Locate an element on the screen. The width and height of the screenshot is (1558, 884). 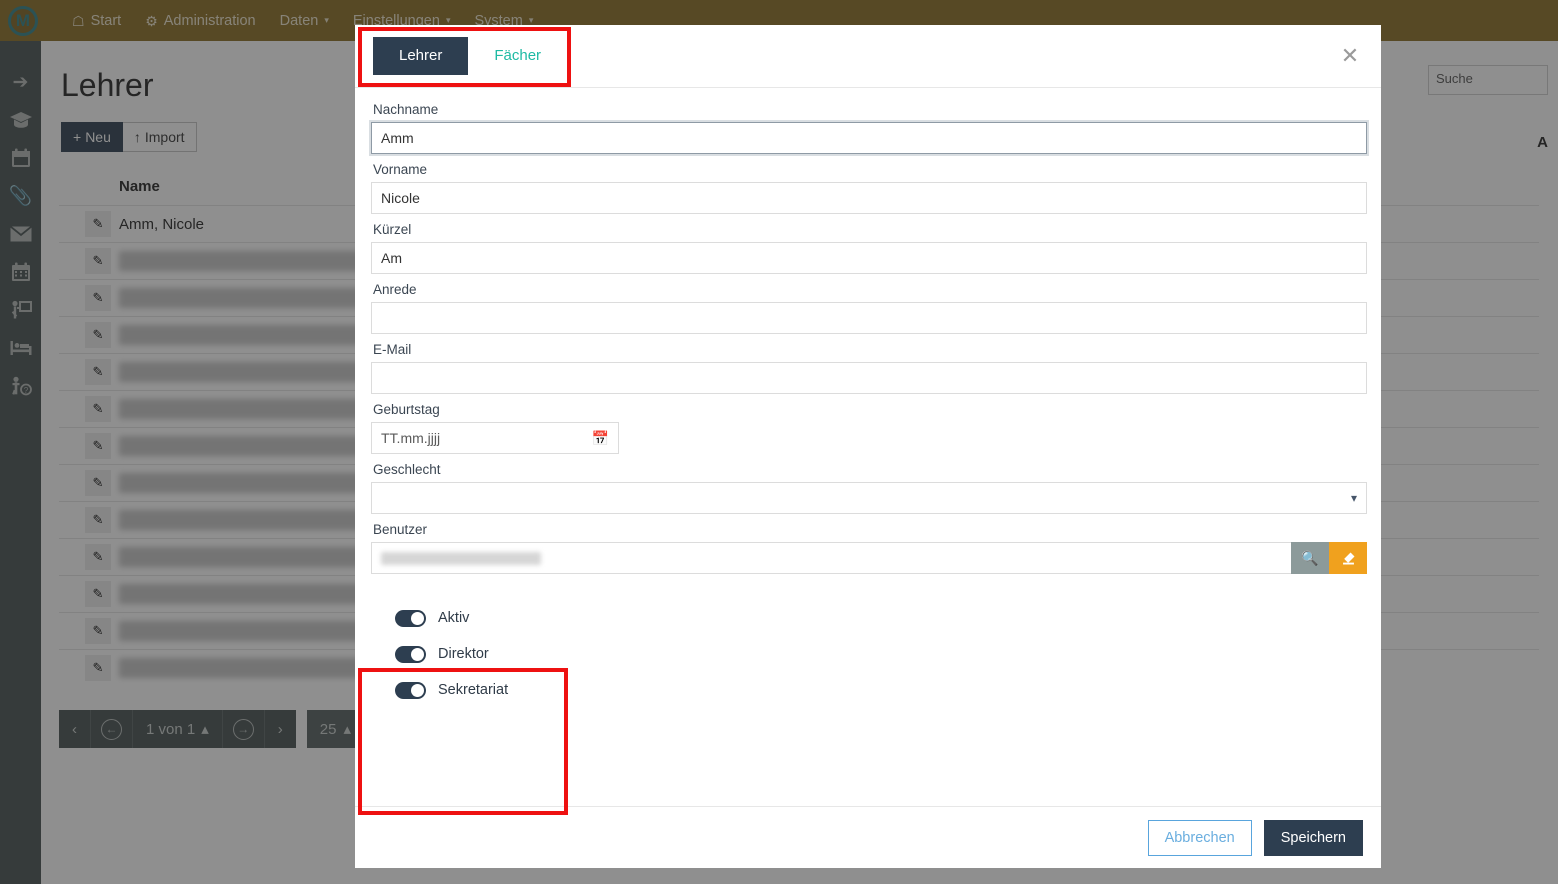
field-benutzer: Benutzer 🔍 is located at coordinates (869, 548).